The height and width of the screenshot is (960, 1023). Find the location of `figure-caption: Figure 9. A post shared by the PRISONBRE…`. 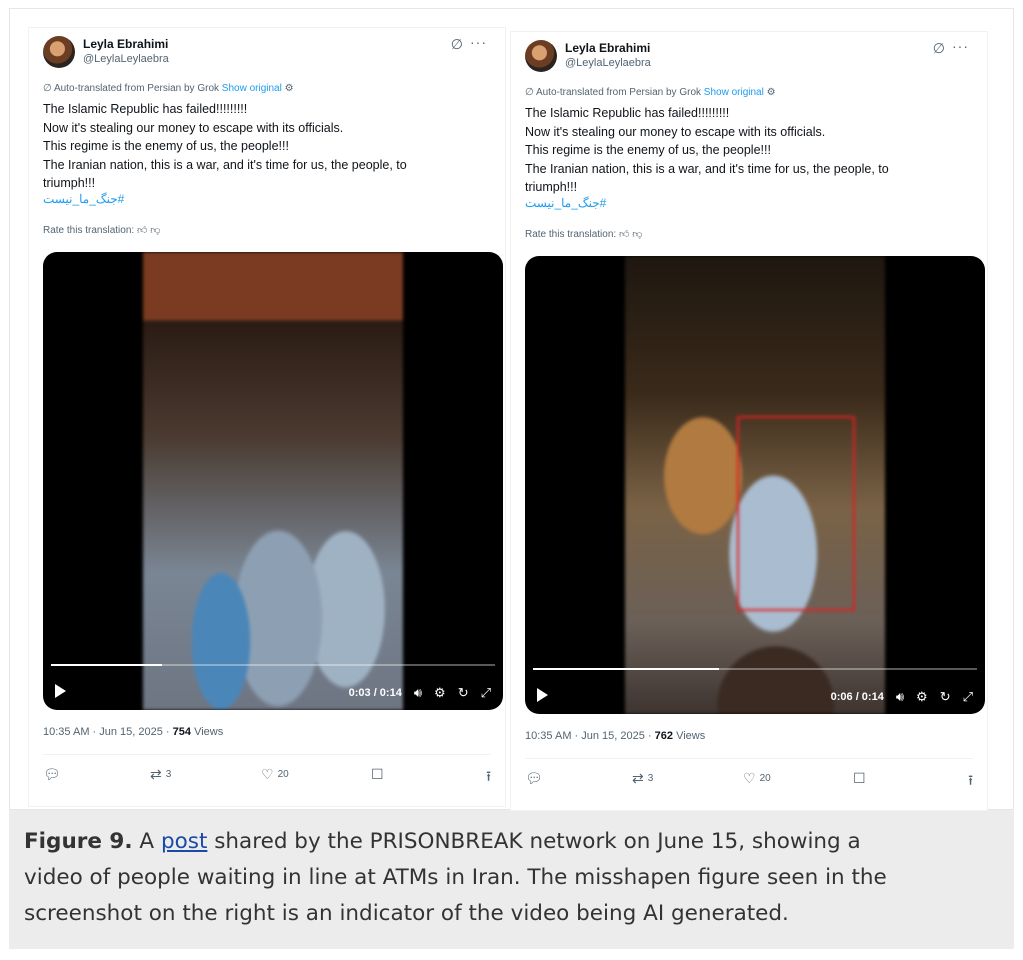

figure-caption: Figure 9. A post shared by the PRISONBRE… is located at coordinates (504, 878).